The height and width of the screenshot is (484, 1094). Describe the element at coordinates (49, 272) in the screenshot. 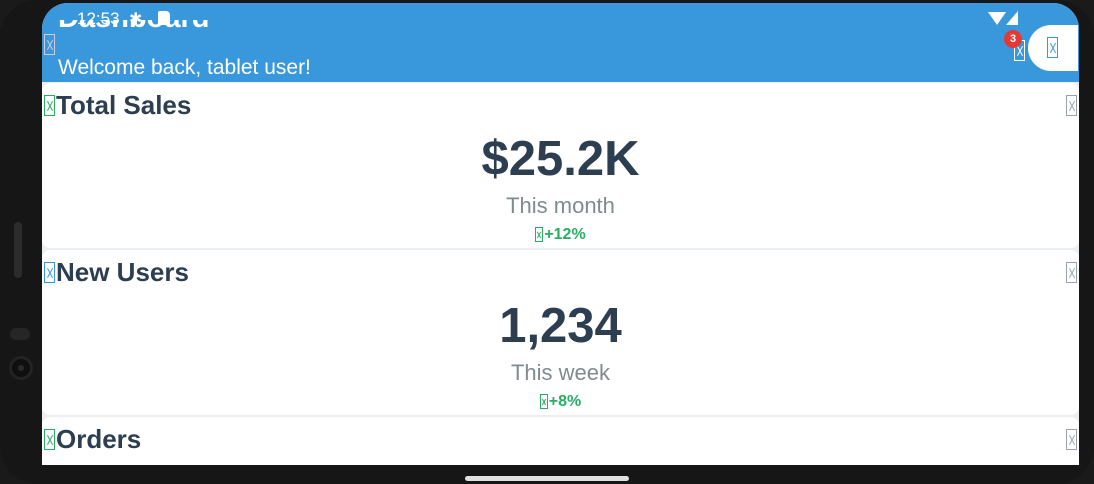

I see `users-icon` at that location.